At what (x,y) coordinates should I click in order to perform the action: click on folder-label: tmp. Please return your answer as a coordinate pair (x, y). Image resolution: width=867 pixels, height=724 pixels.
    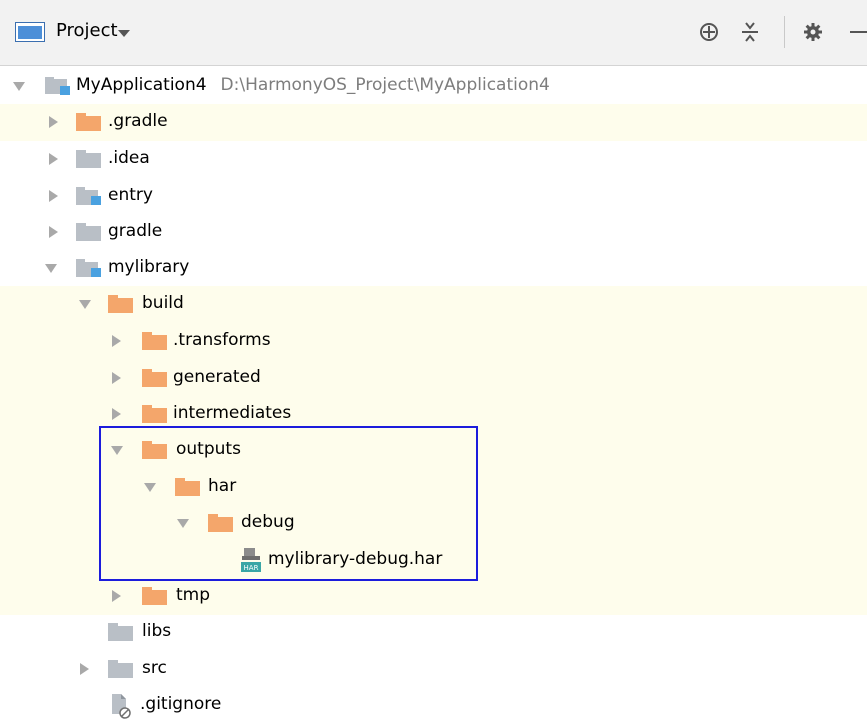
    Looking at the image, I should click on (193, 595).